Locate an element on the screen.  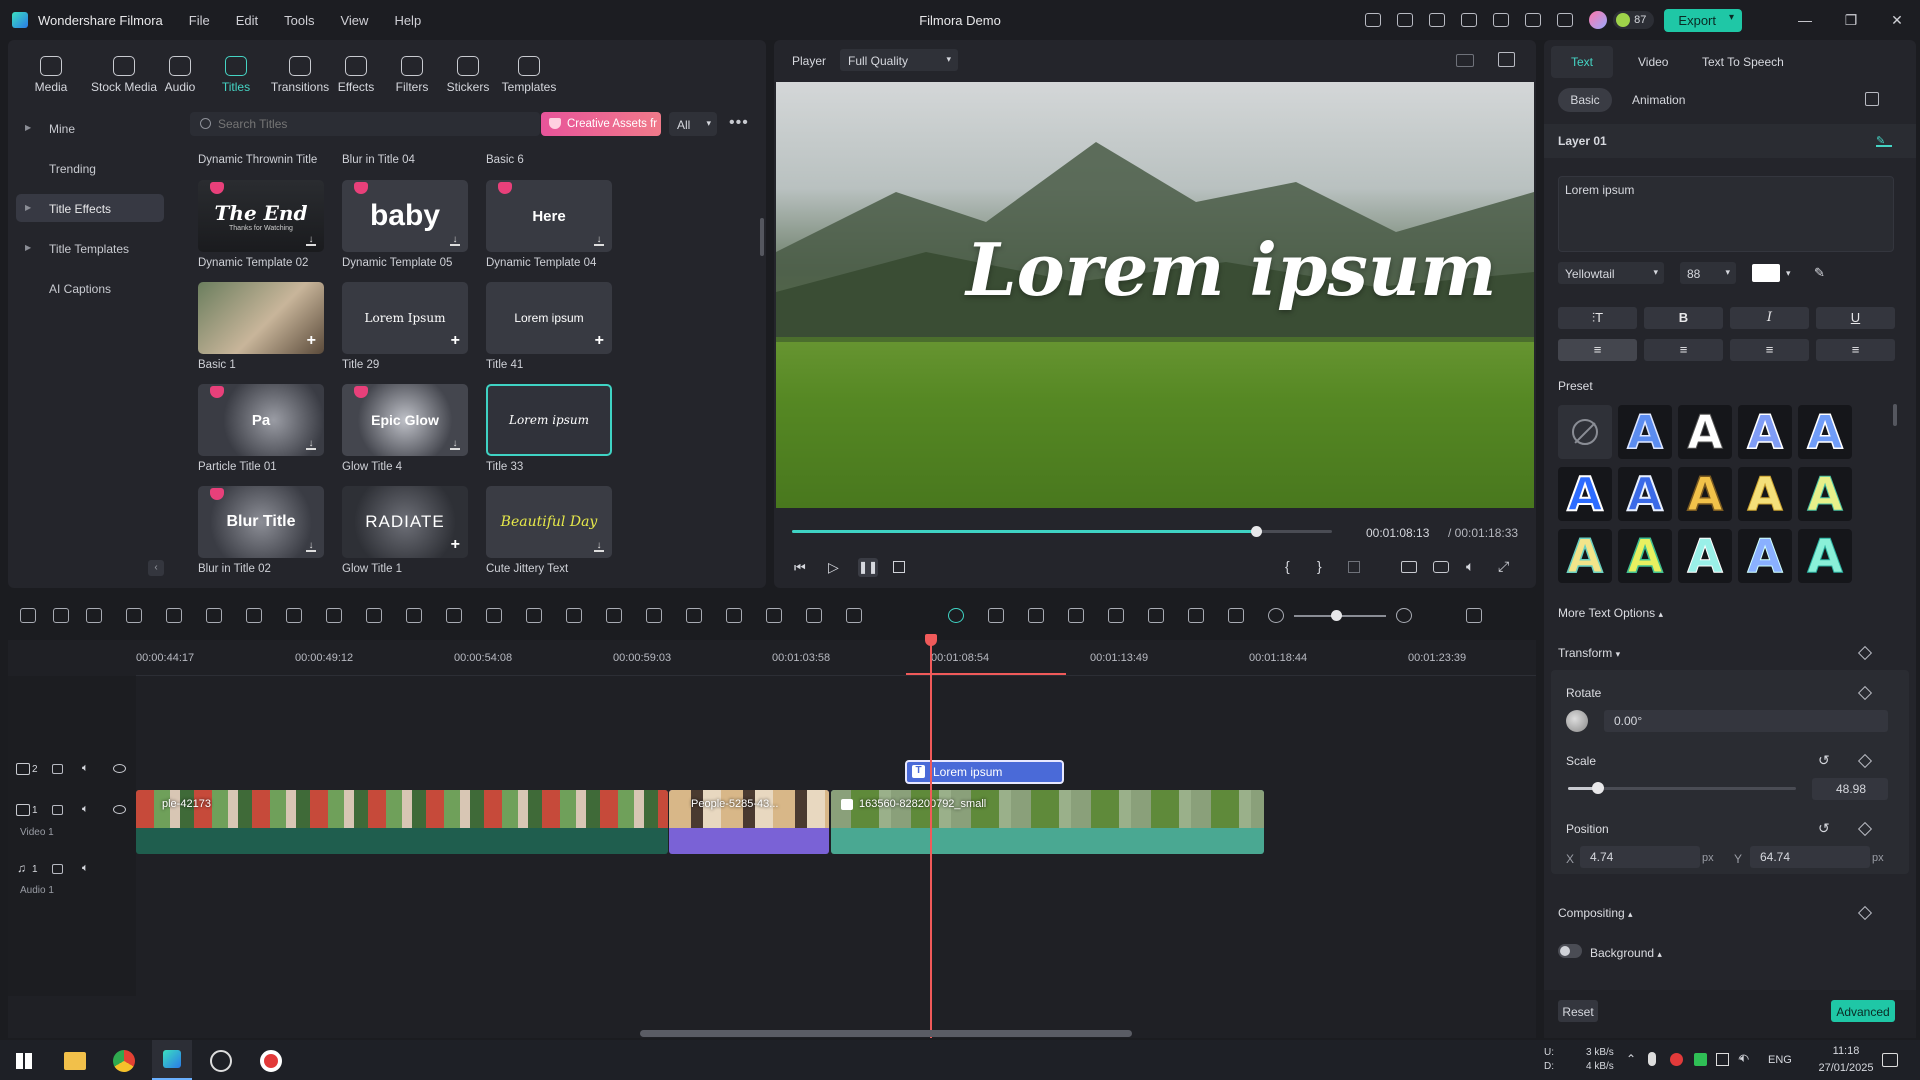
apps-grid-icon is located at coordinates (1565, 20).